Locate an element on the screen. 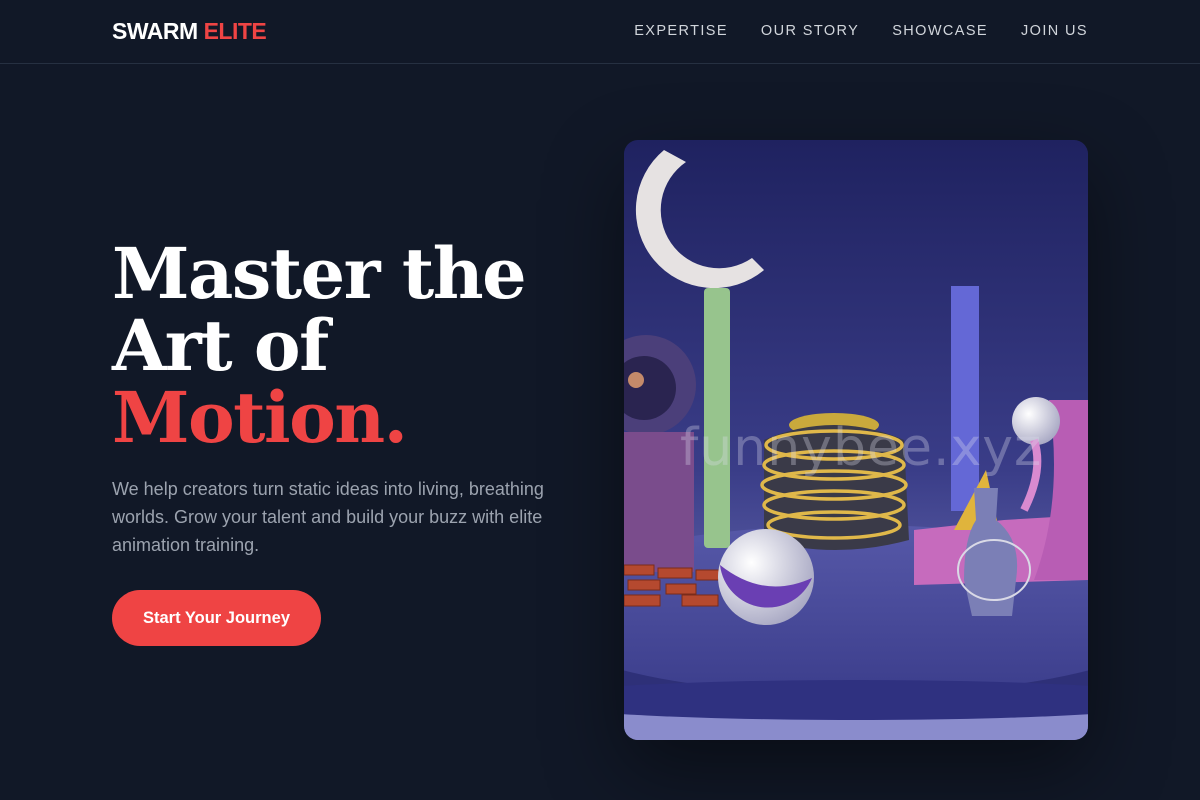 This screenshot has height=800, width=1200. hero-title-line-2: Art of is located at coordinates (220, 345).